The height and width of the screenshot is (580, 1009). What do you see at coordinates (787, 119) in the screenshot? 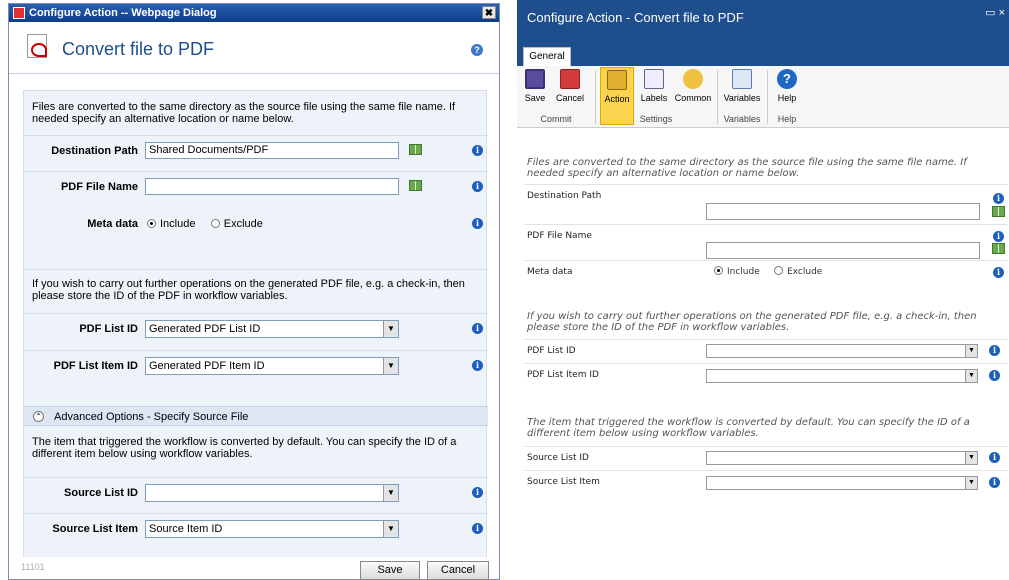
I see `group-help: Help` at bounding box center [787, 119].